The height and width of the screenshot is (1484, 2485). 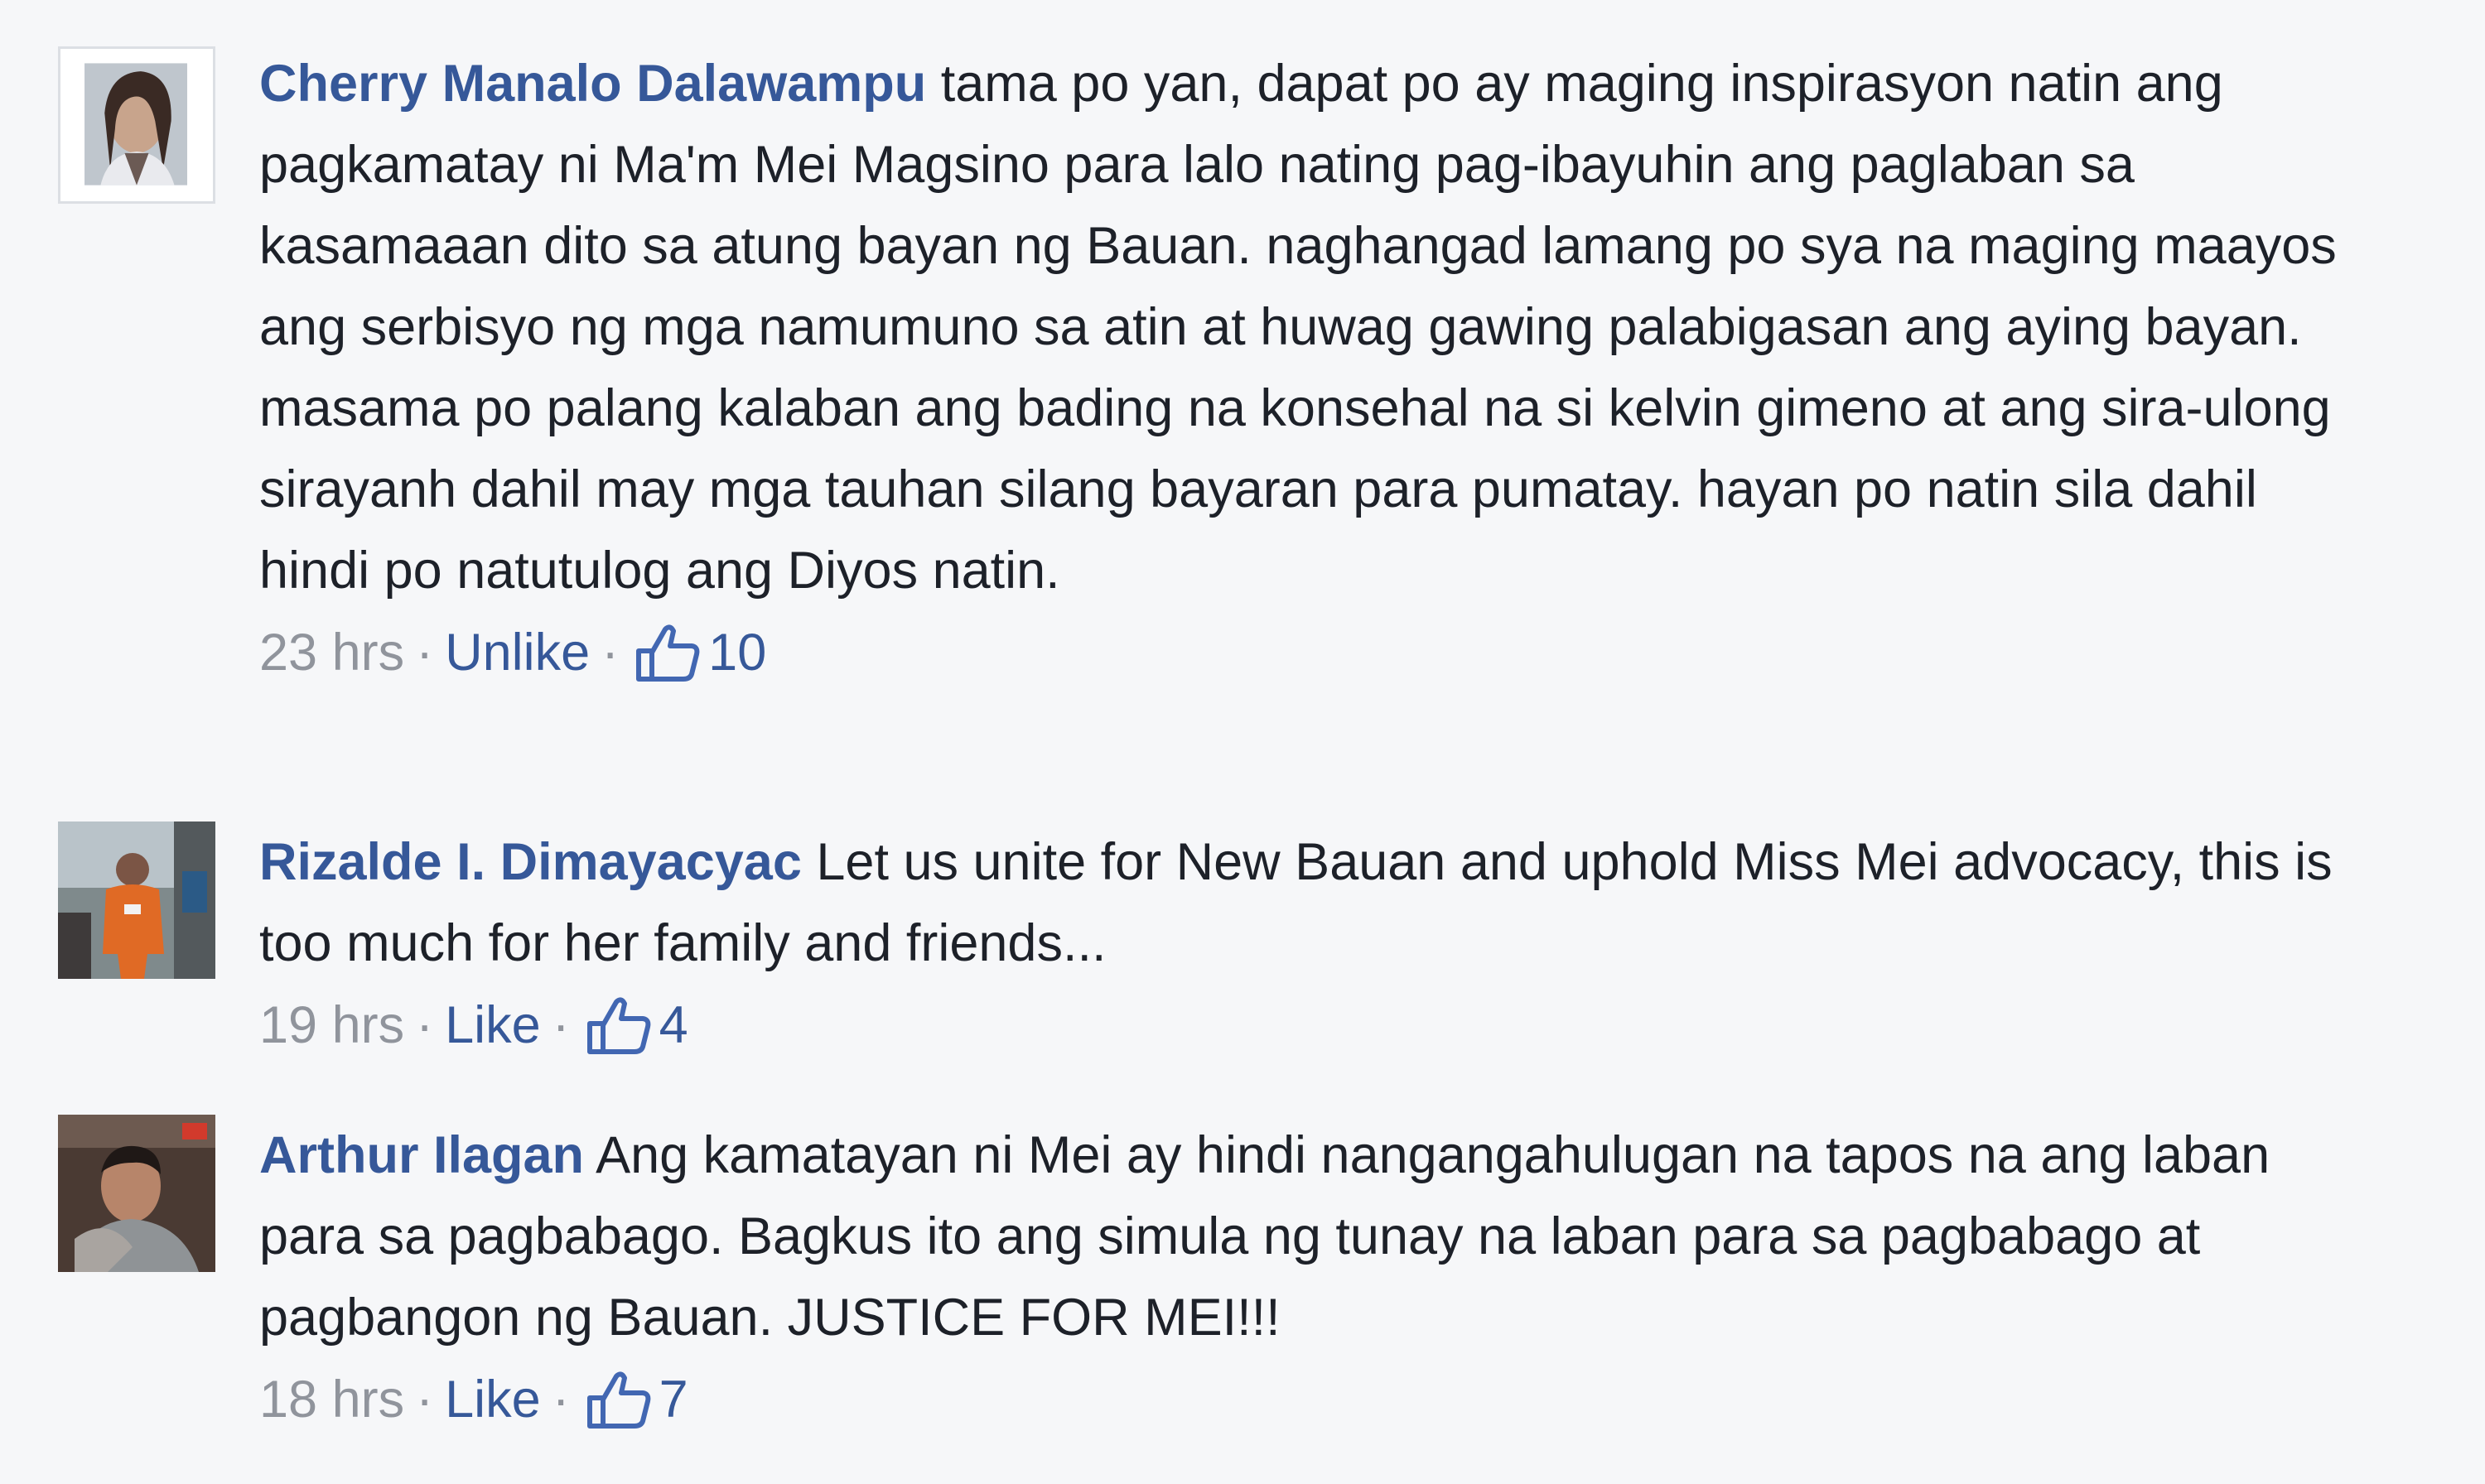 I want to click on comment-timestamp: 19 hrs, so click(x=331, y=1025).